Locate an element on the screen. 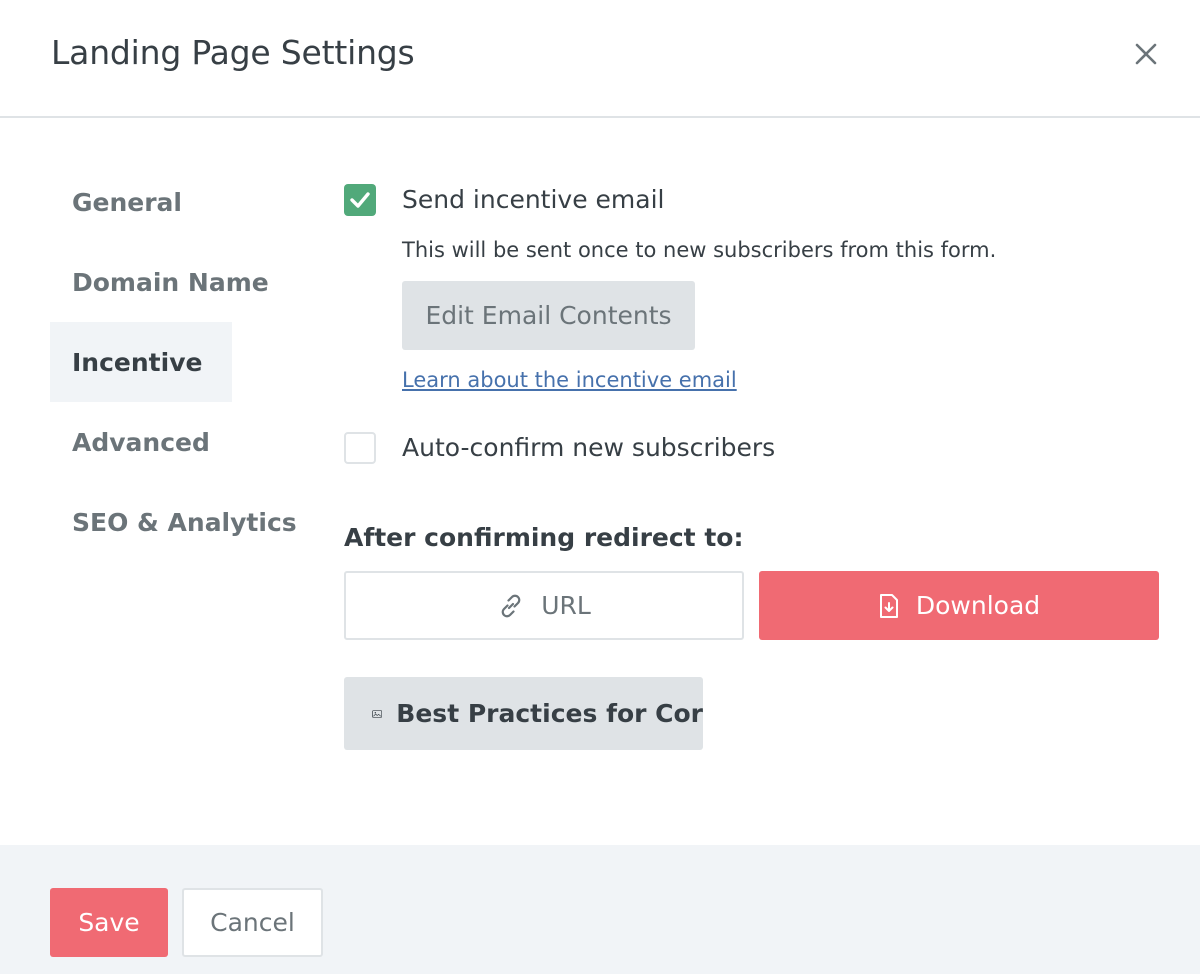 The width and height of the screenshot is (1200, 974). redirect-download-option: Download is located at coordinates (959, 605).